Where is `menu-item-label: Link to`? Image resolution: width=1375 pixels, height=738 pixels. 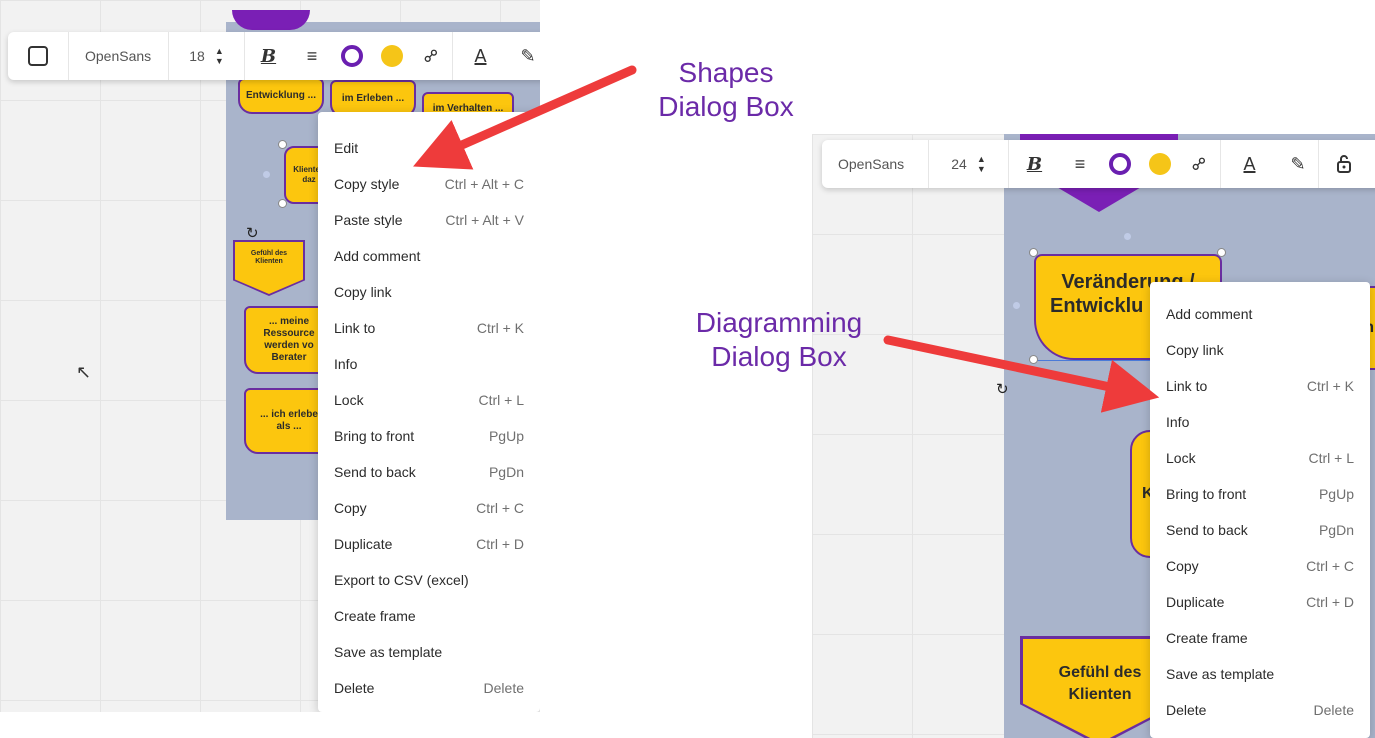 menu-item-label: Link to is located at coordinates (355, 328).